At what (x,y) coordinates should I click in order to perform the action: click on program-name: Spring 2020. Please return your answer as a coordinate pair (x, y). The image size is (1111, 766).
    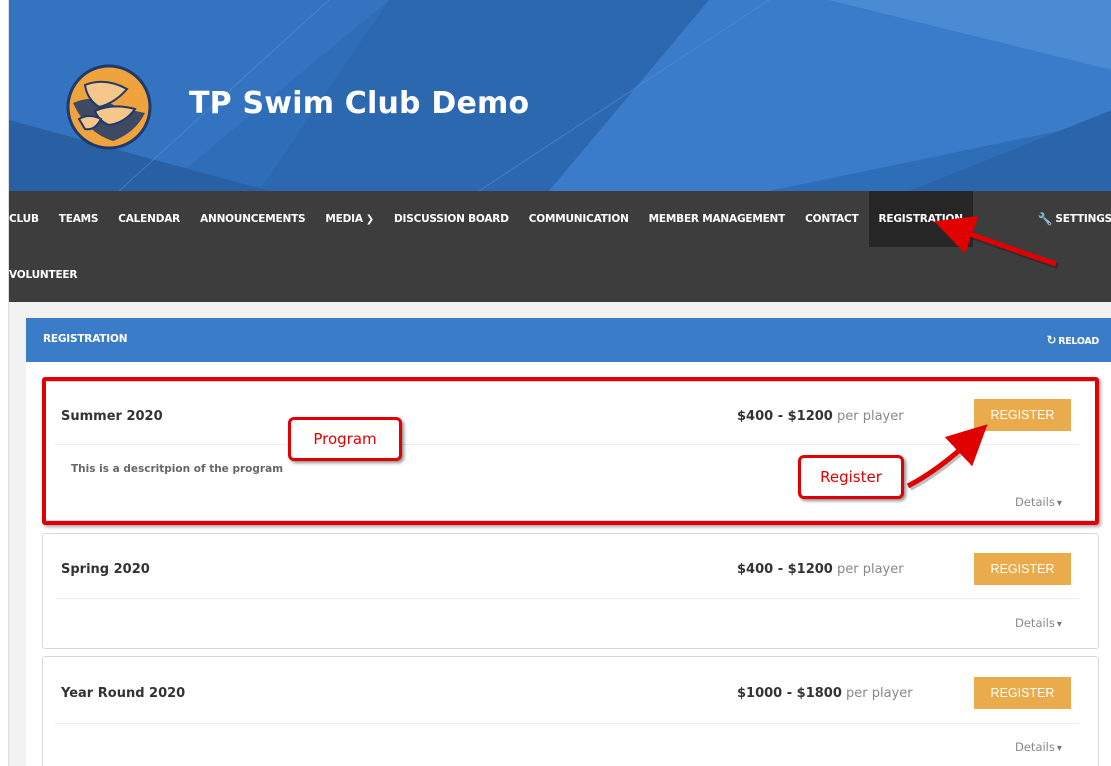
    Looking at the image, I should click on (105, 569).